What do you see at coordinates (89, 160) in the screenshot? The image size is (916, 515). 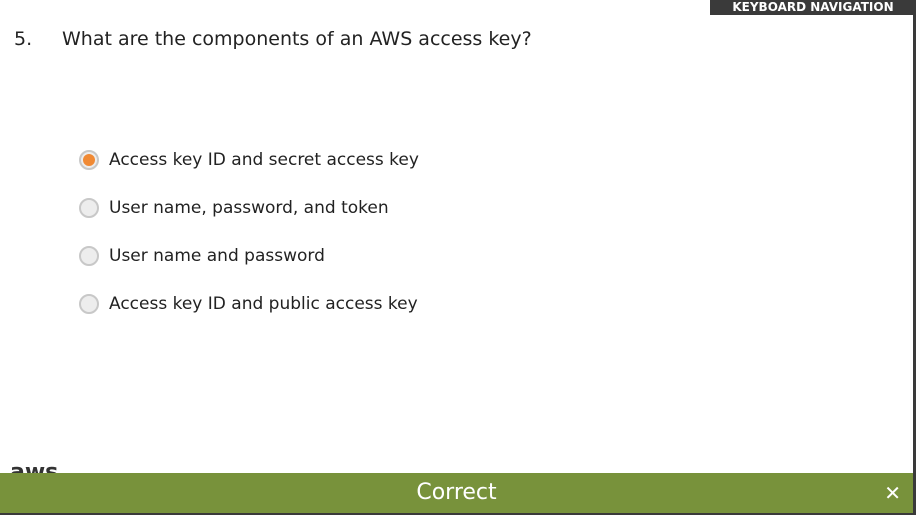 I see `radio-selected` at bounding box center [89, 160].